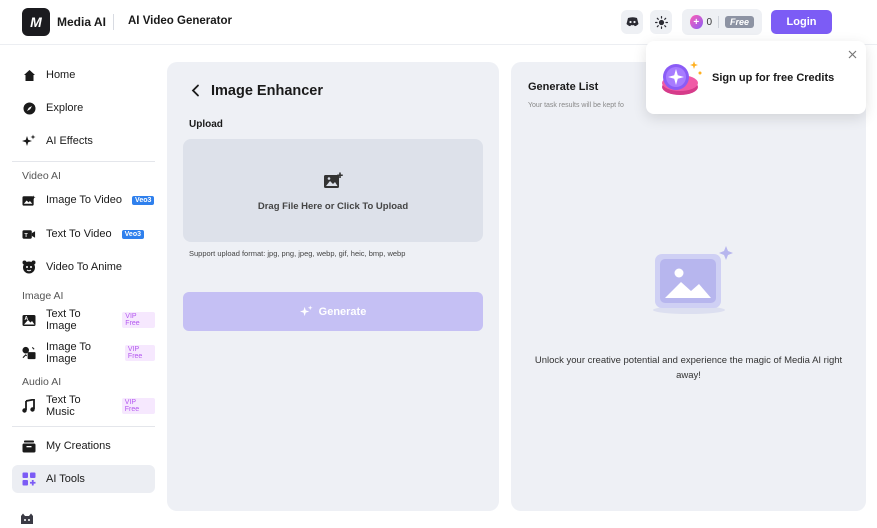  What do you see at coordinates (801, 22) in the screenshot?
I see `login-button: Login` at bounding box center [801, 22].